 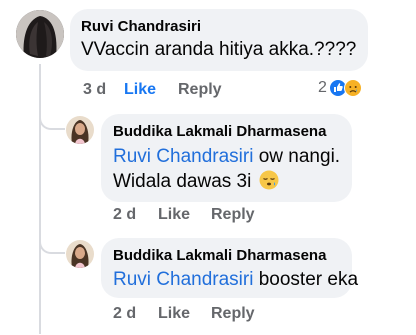 What do you see at coordinates (40, 199) in the screenshot?
I see `thread-line` at bounding box center [40, 199].